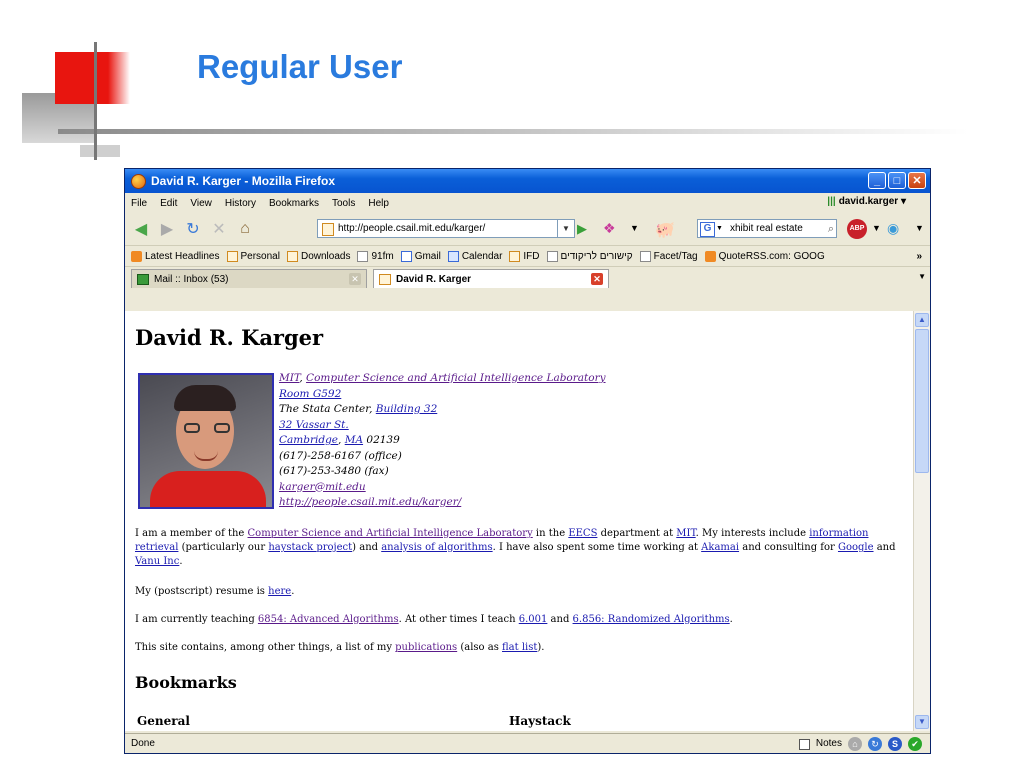  What do you see at coordinates (707, 229) in the screenshot?
I see `search-engine-icon: G` at bounding box center [707, 229].